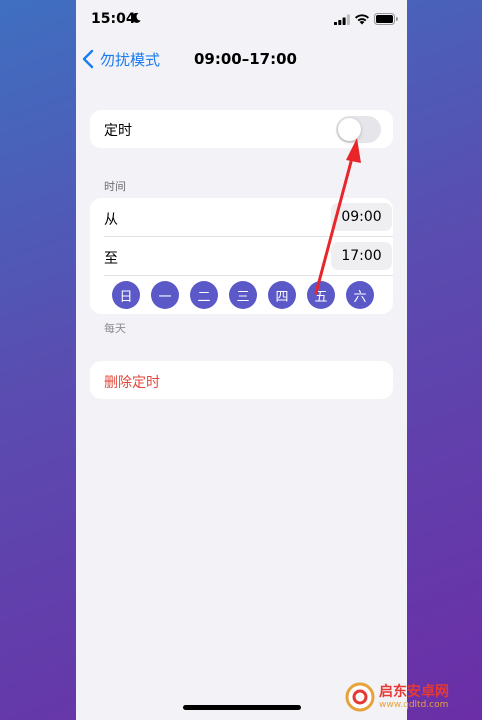 The width and height of the screenshot is (482, 720). Describe the element at coordinates (111, 259) in the screenshot. I see `to-label: 至` at that location.